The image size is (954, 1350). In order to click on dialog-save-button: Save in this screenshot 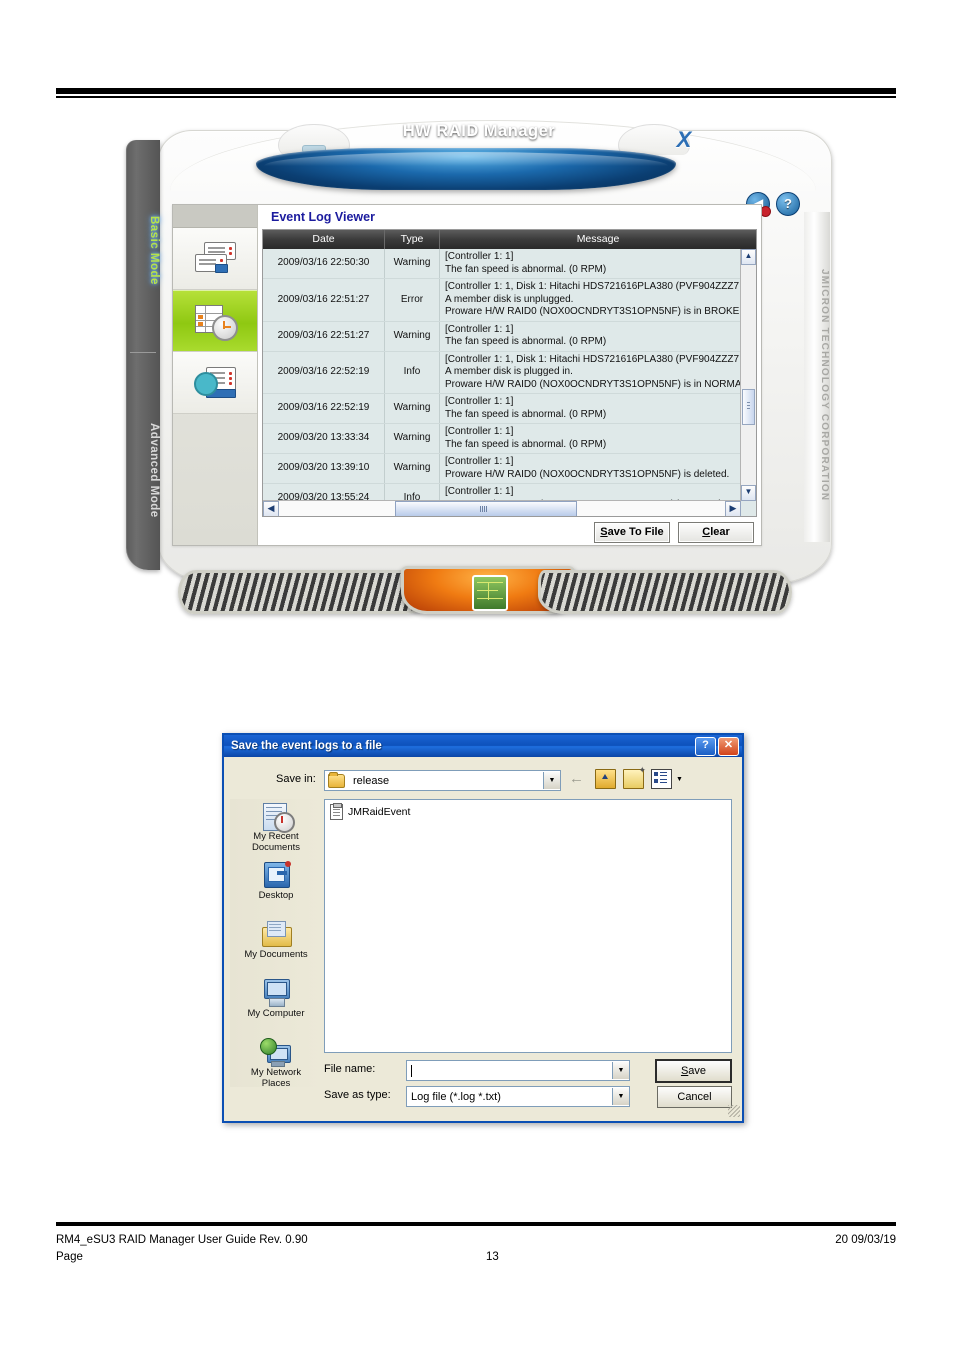, I will do `click(693, 1071)`.